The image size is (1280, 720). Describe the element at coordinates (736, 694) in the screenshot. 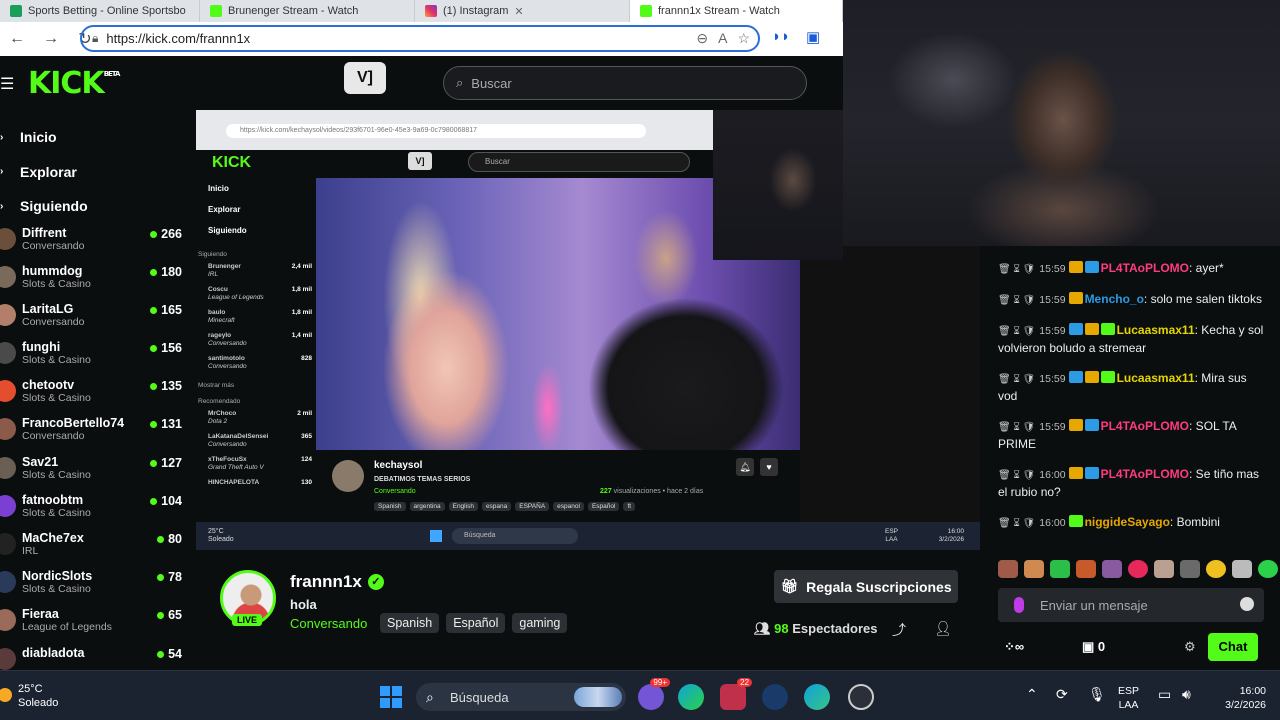

I see `app-icon-telegram: 22` at that location.